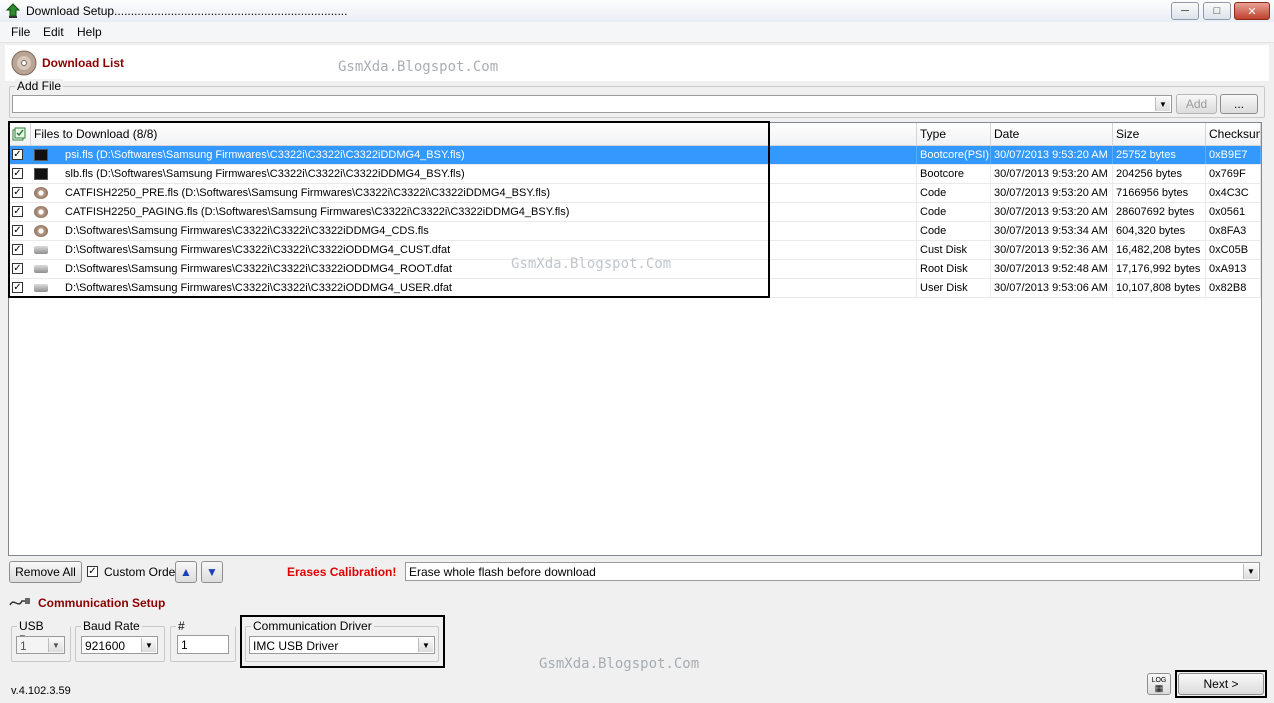  What do you see at coordinates (1159, 212) in the screenshot?
I see `cell-size: 28607692 bytes` at bounding box center [1159, 212].